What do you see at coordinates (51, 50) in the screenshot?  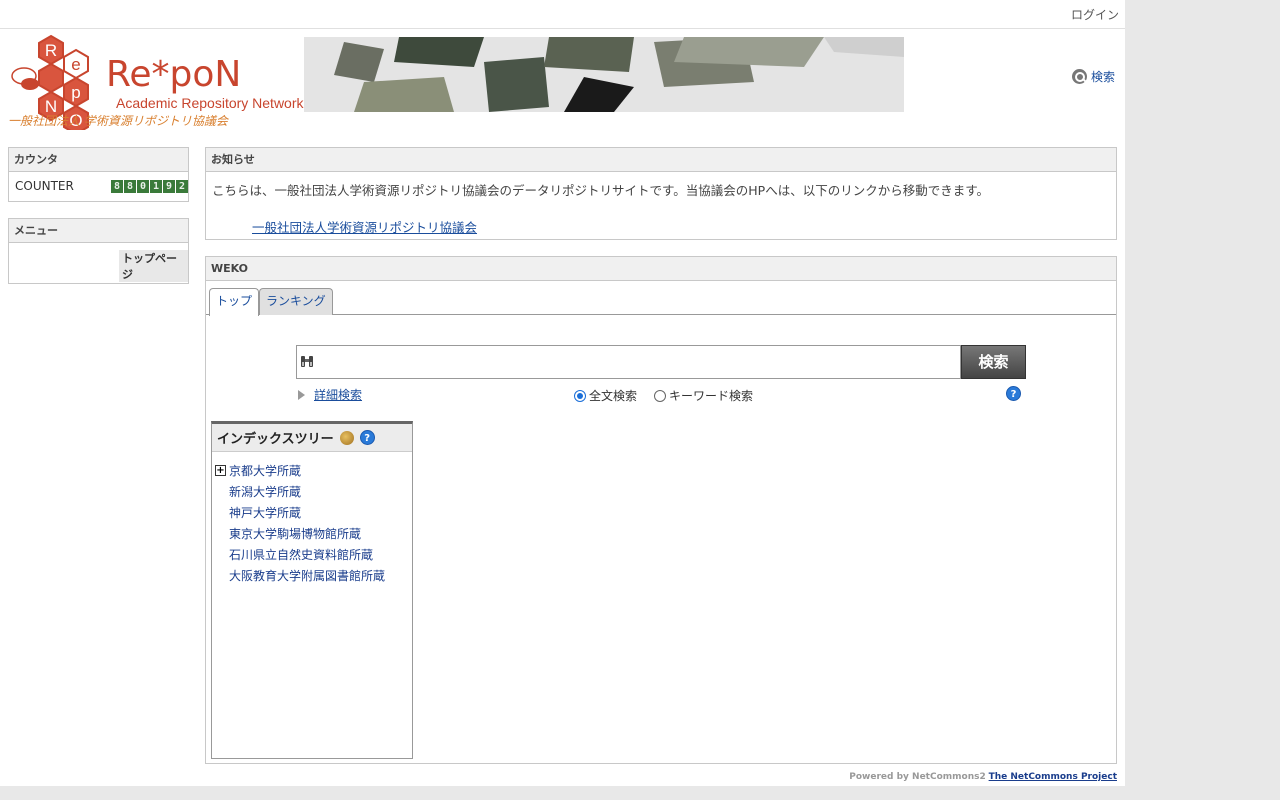 I see `logo-hex-letter: R` at bounding box center [51, 50].